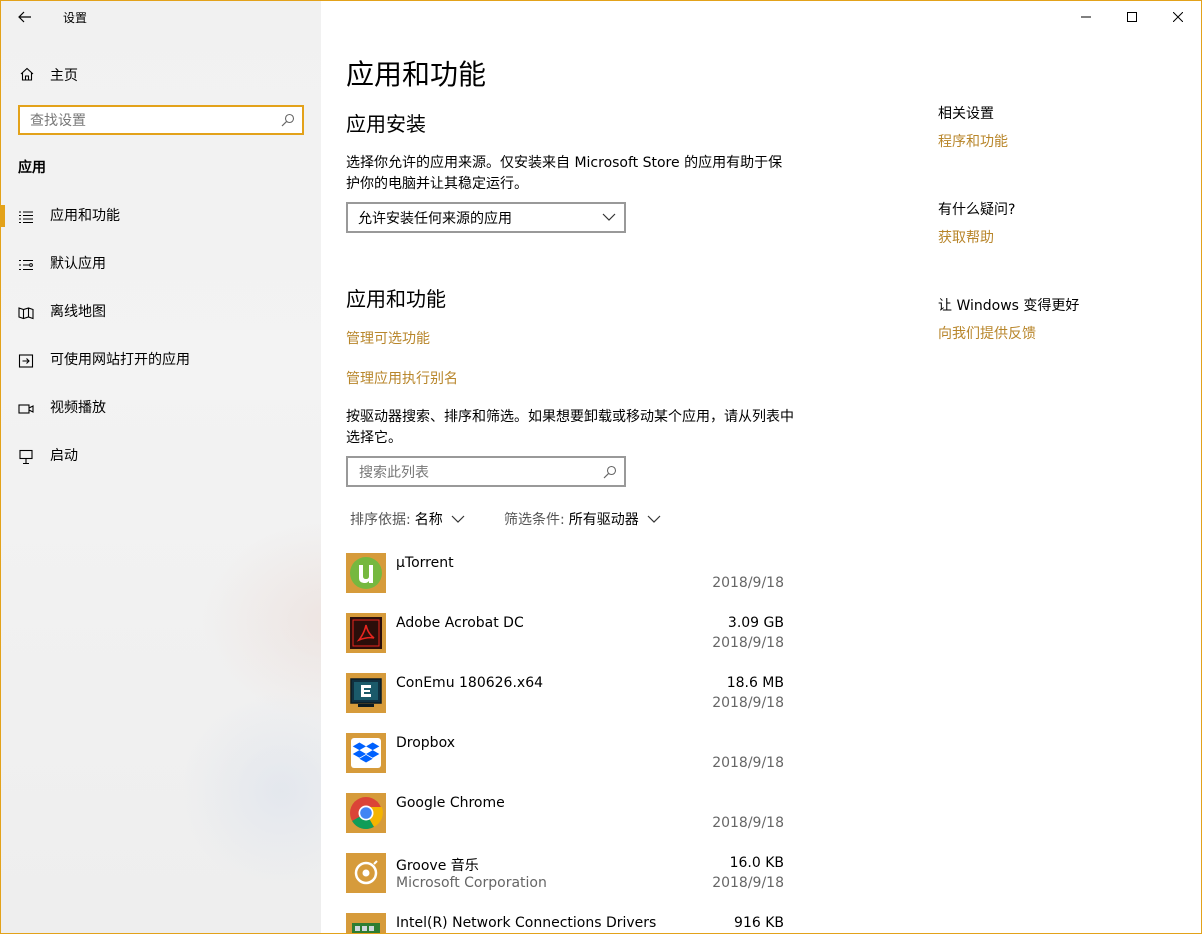 The width and height of the screenshot is (1202, 934). What do you see at coordinates (26, 409) in the screenshot?
I see `video-playback-icon` at bounding box center [26, 409].